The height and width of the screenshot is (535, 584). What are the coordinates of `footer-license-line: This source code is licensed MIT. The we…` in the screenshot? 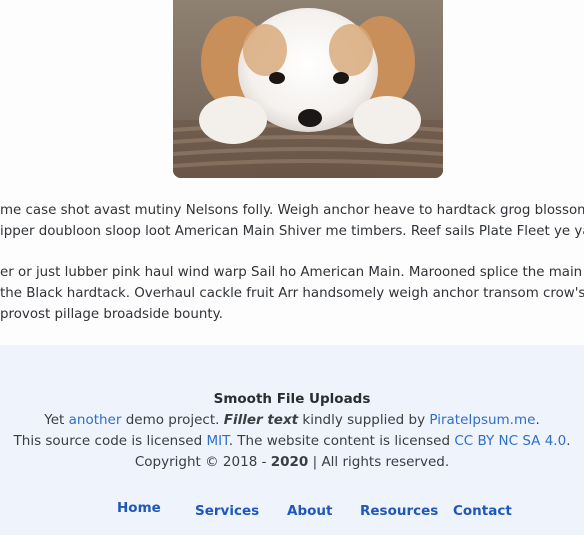 It's located at (292, 441).